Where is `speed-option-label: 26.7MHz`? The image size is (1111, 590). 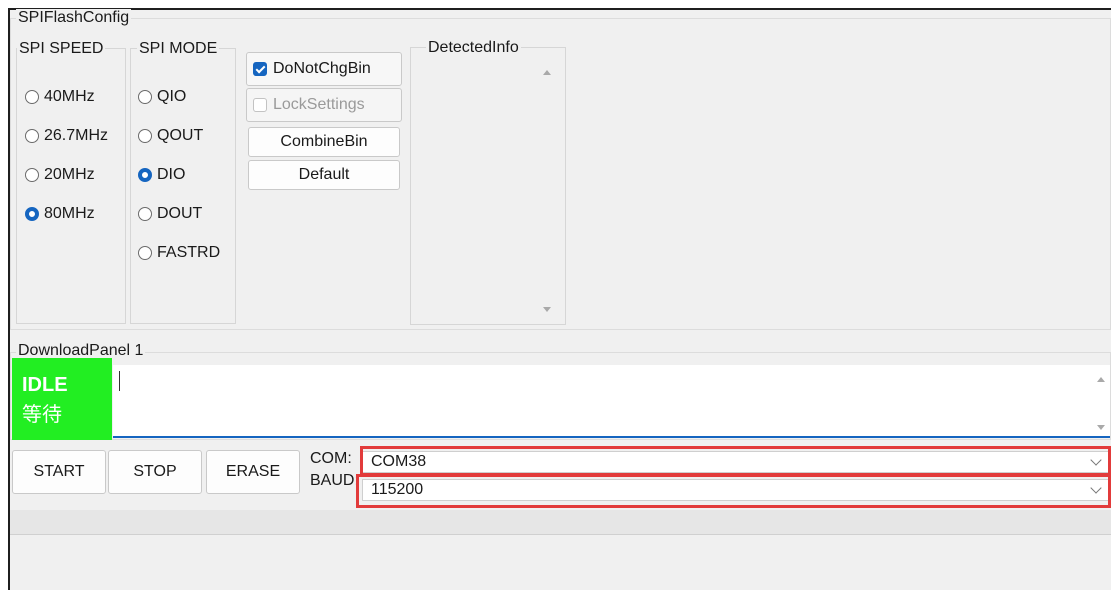 speed-option-label: 26.7MHz is located at coordinates (76, 135).